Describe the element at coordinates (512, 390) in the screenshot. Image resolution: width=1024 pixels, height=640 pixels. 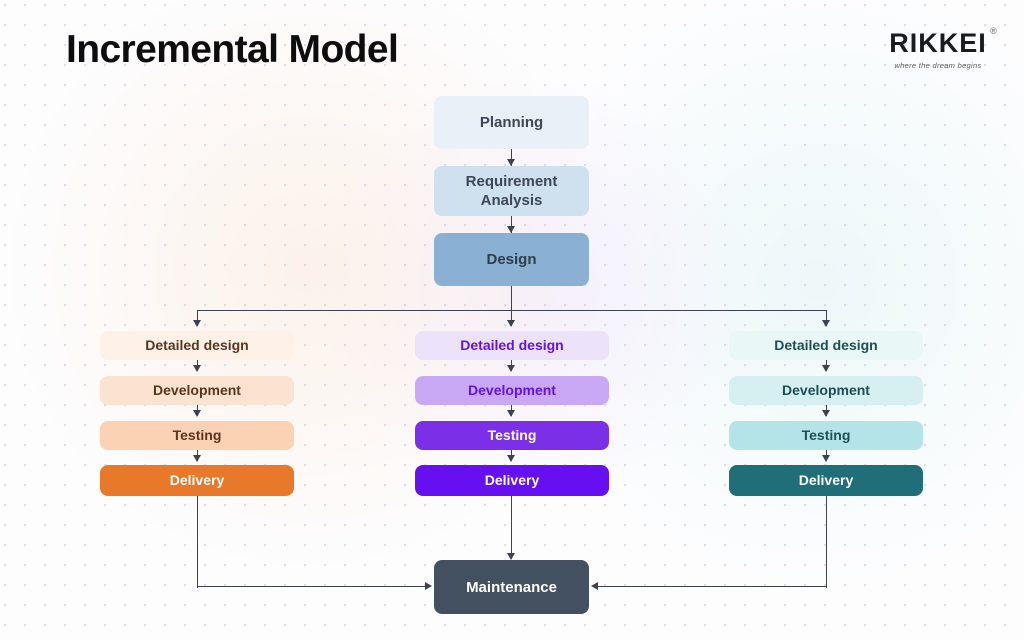
I see `increment-2-step-development: Development` at that location.